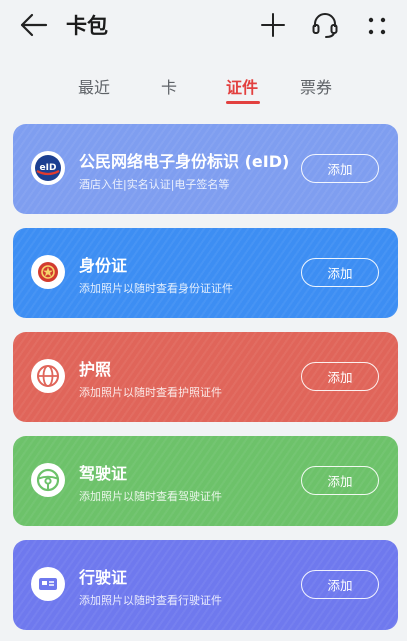 Image resolution: width=407 pixels, height=641 pixels. Describe the element at coordinates (377, 26) in the screenshot. I see `more-dots-icon` at that location.